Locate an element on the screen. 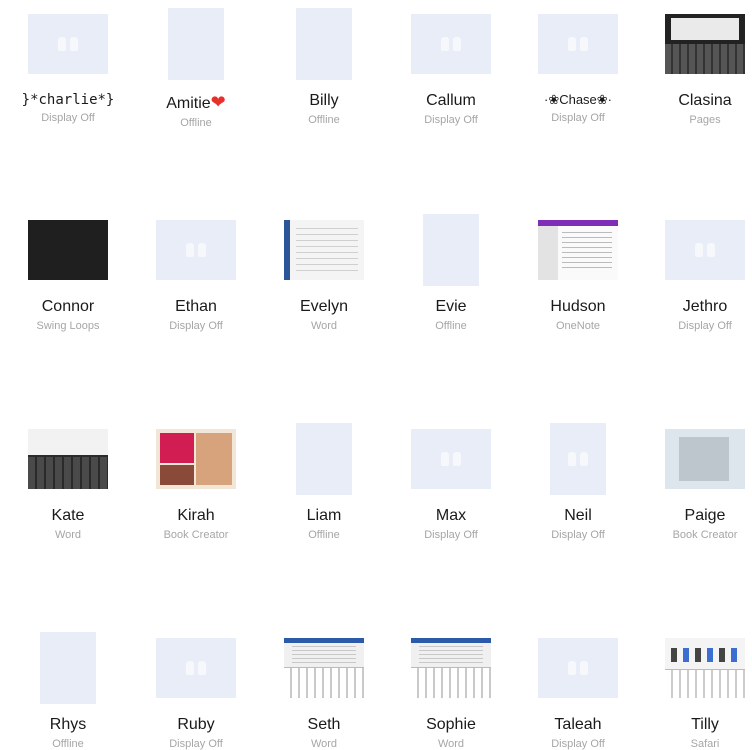 This screenshot has width=752, height=750. student-status: Safari is located at coordinates (705, 744).